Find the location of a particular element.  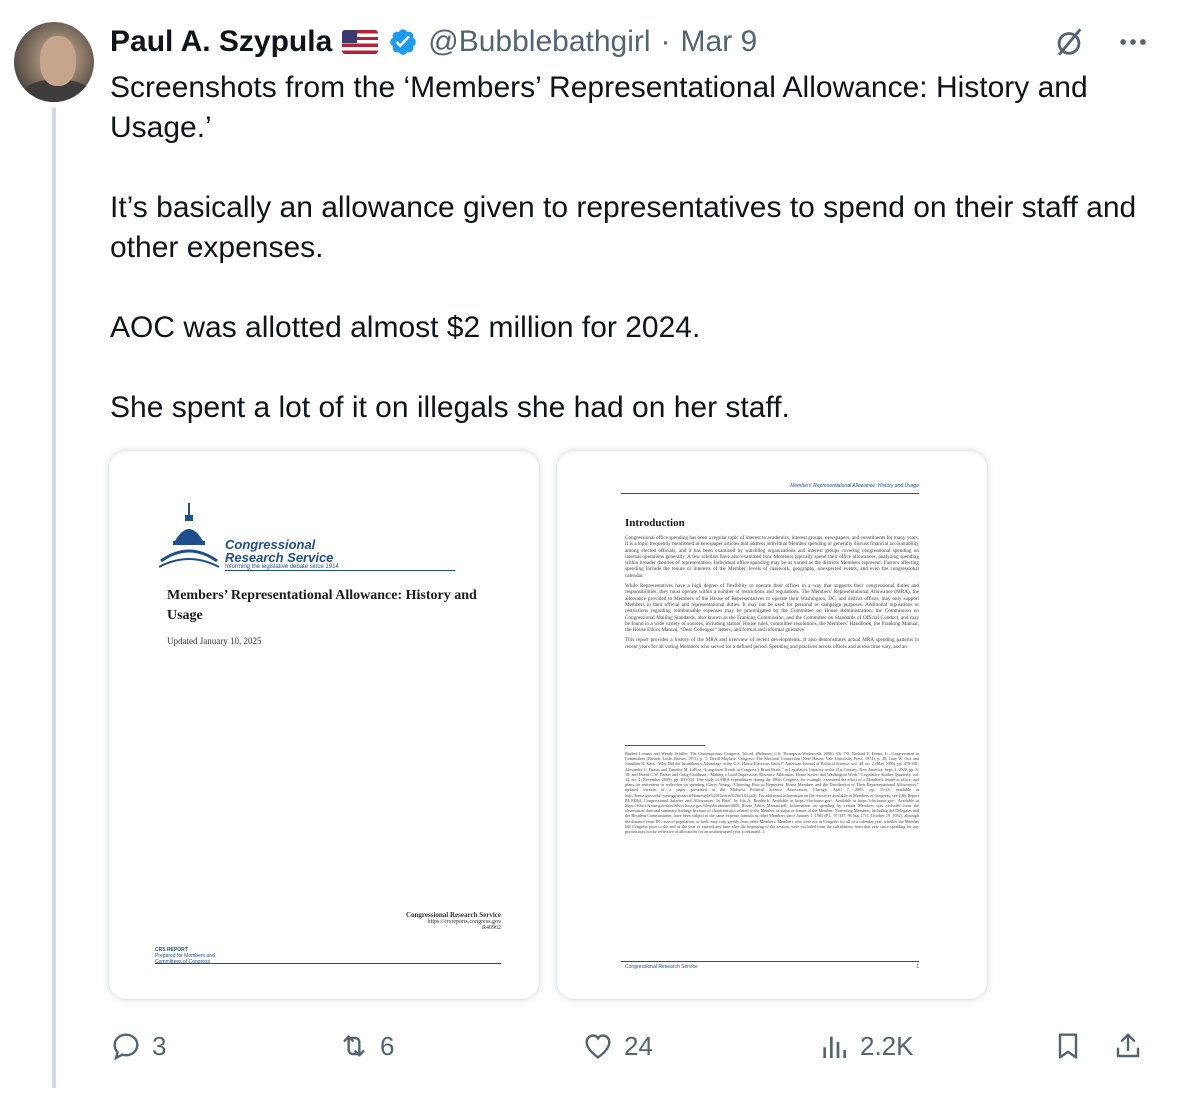

like-button: 24 is located at coordinates (617, 1046).